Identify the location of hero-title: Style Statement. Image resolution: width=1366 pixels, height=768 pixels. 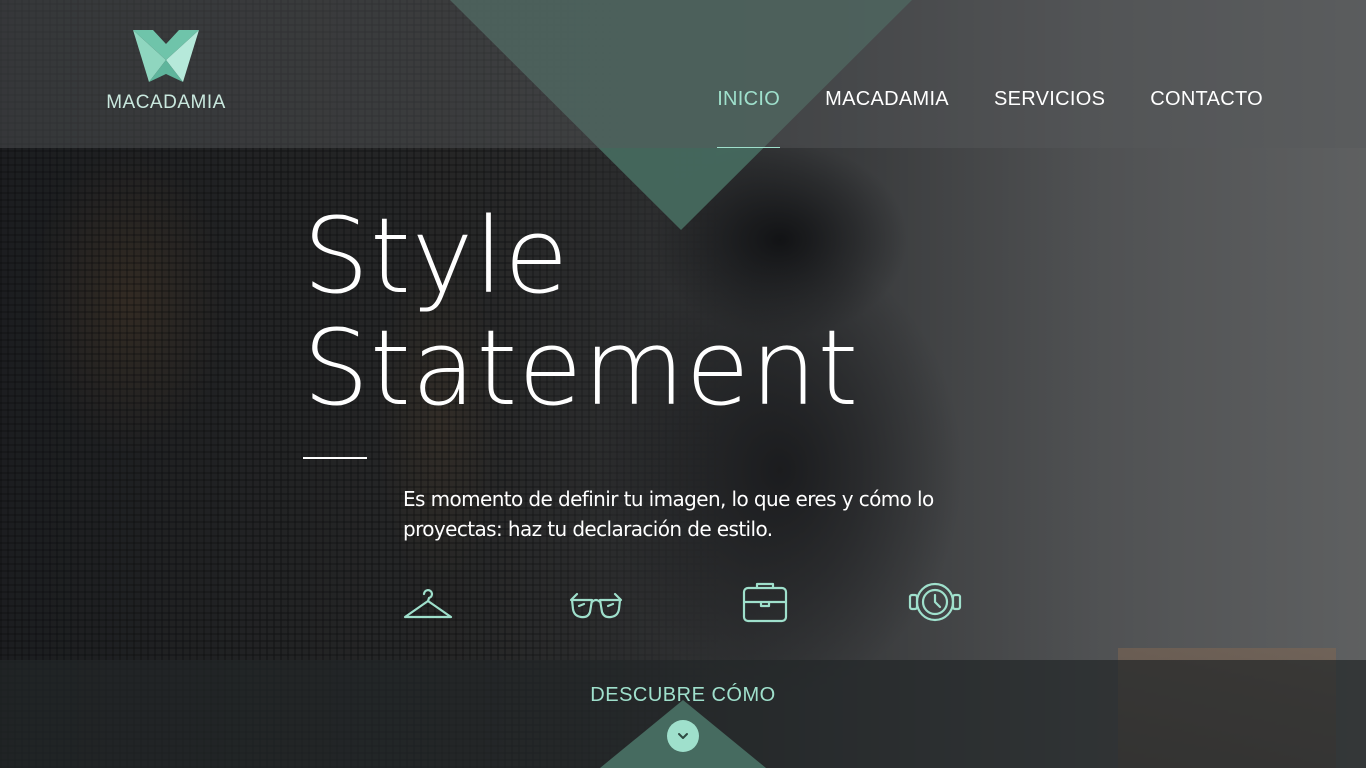
(581, 312).